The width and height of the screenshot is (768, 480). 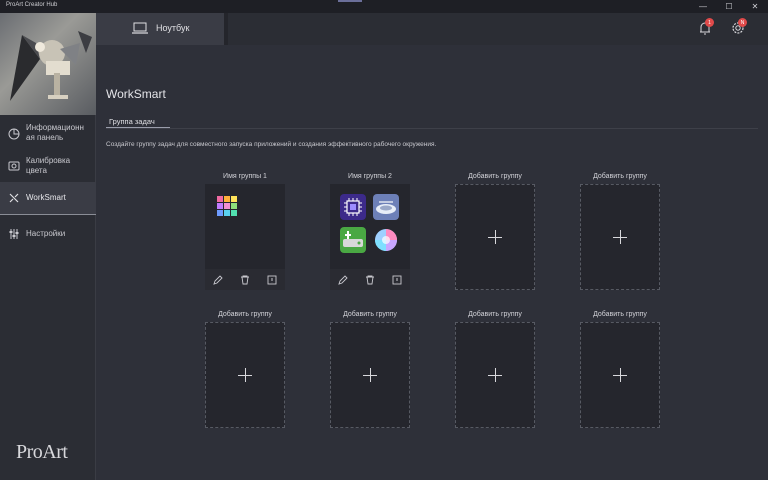 I want to click on tab-label: Ноутбук, so click(x=173, y=28).